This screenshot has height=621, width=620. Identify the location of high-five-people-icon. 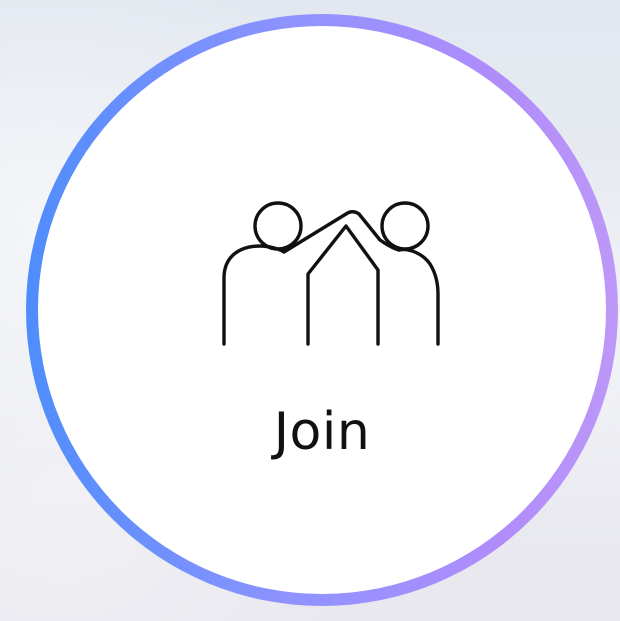
(329, 272).